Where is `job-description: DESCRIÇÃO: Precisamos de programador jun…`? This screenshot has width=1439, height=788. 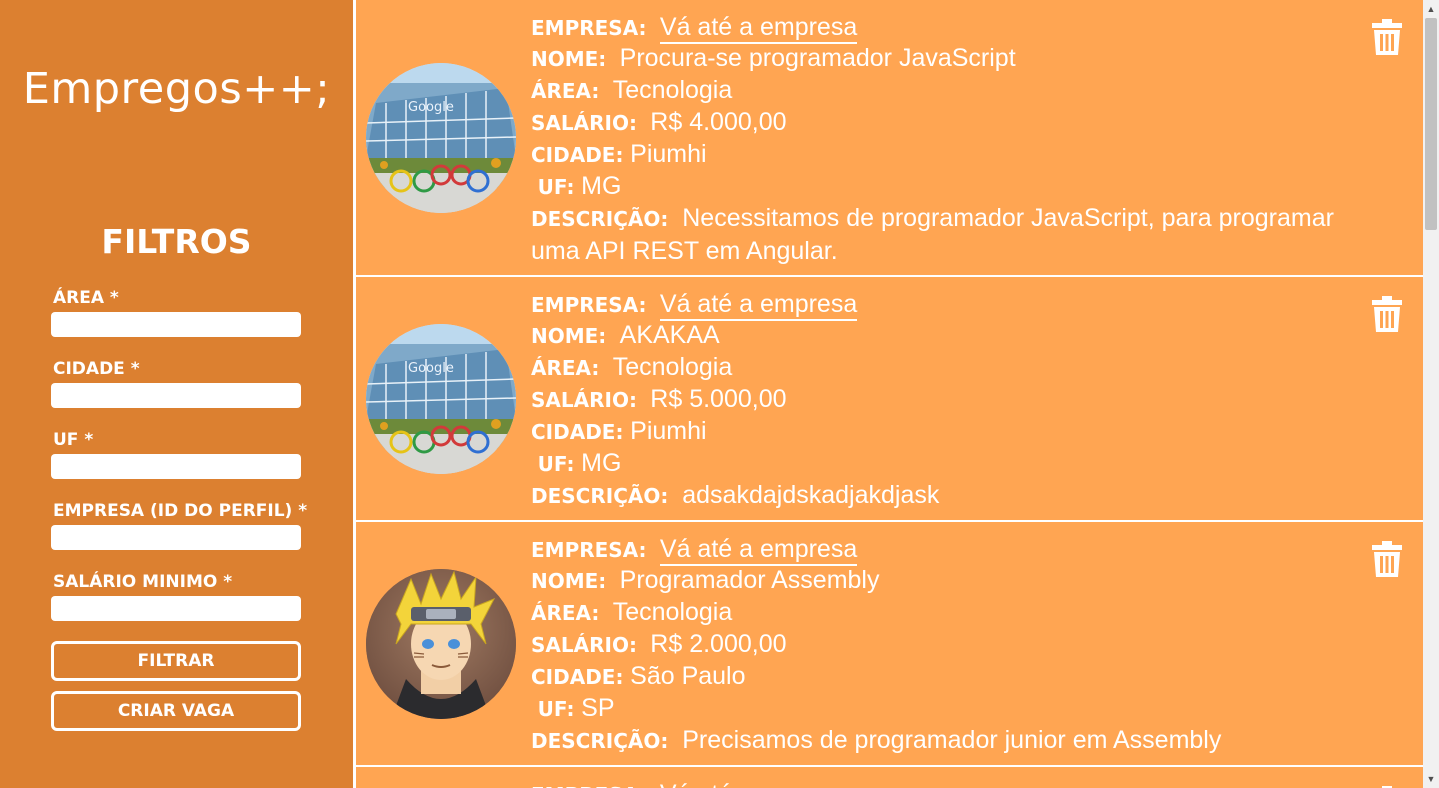
job-description: DESCRIÇÃO: Precisamos de programador jun… is located at coordinates (961, 740).